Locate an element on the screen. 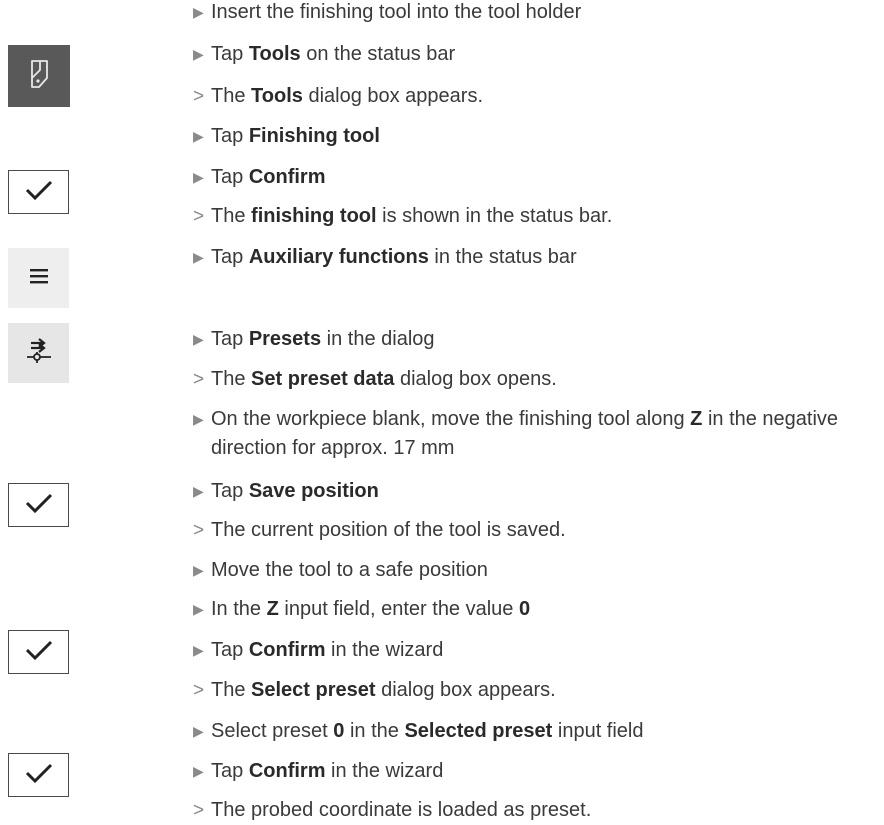 Image resolution: width=884 pixels, height=825 pixels. action-step: ▶ Move the tool to a safe position is located at coordinates (538, 570).